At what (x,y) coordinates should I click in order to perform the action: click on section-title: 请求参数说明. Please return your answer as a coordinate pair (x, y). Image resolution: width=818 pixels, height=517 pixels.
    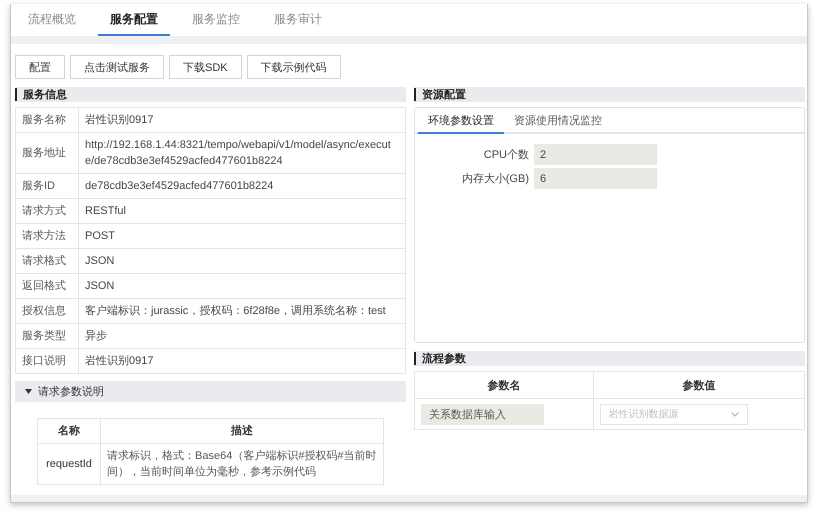
    Looking at the image, I should click on (71, 392).